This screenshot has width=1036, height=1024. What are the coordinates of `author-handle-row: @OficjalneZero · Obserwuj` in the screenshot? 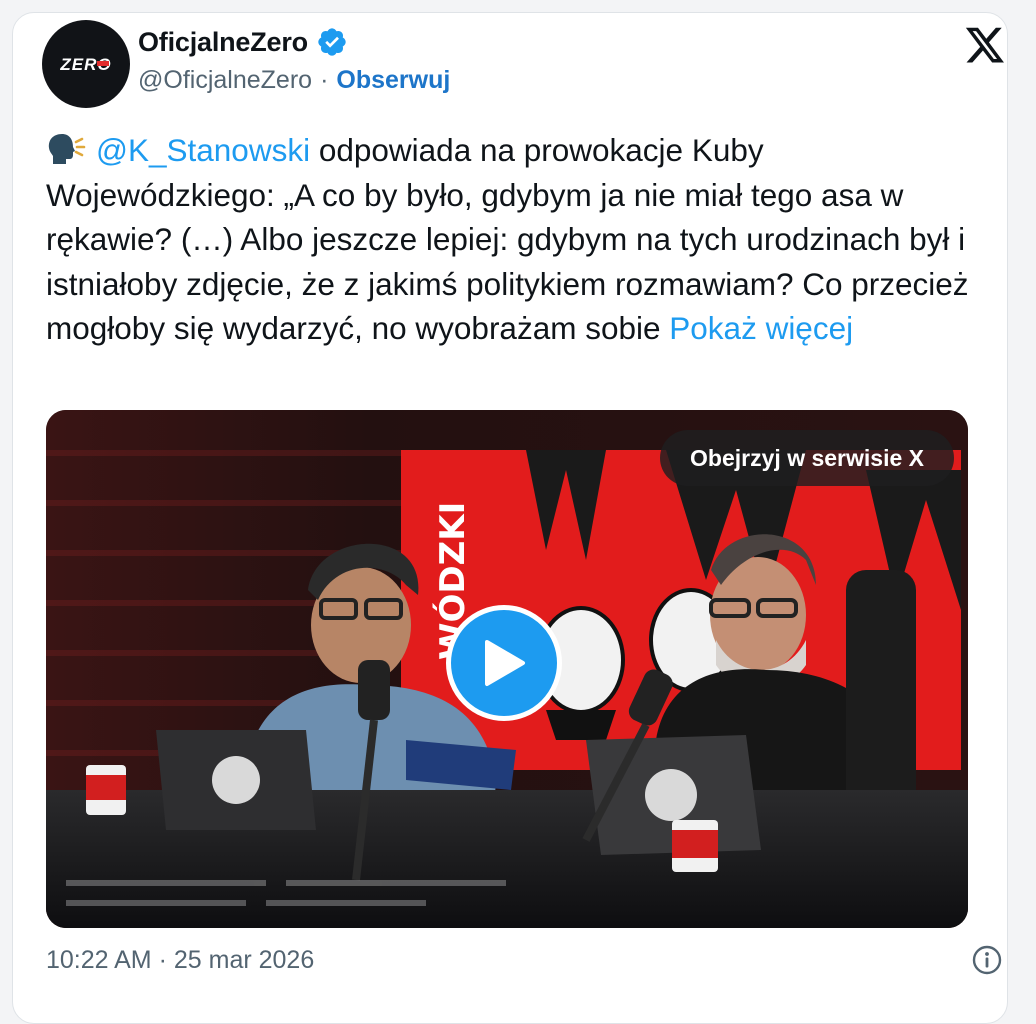 It's located at (294, 80).